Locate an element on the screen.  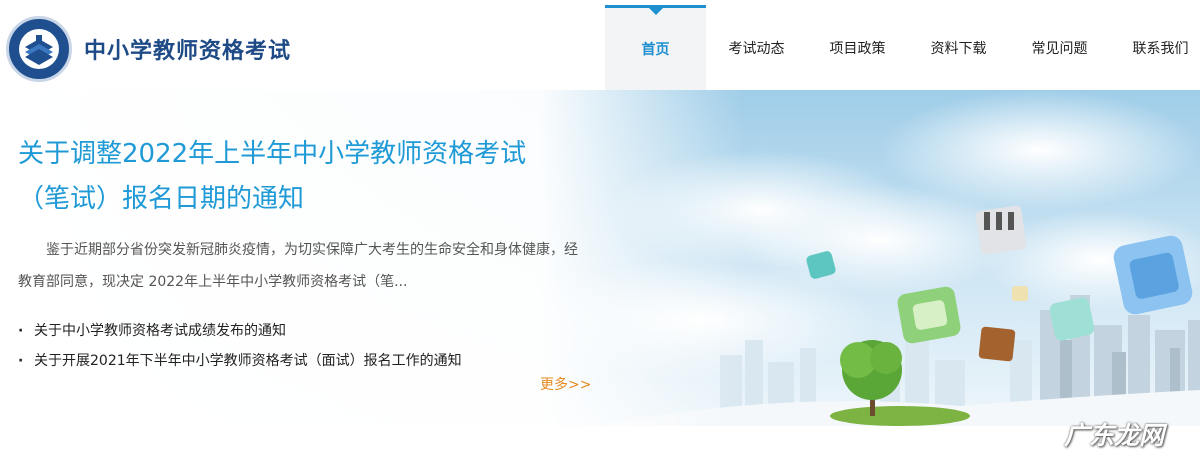
news-link-item: · 关于开展2021年下半年中小学教师资格考试（面试）报名工作的通知 is located at coordinates (305, 361).